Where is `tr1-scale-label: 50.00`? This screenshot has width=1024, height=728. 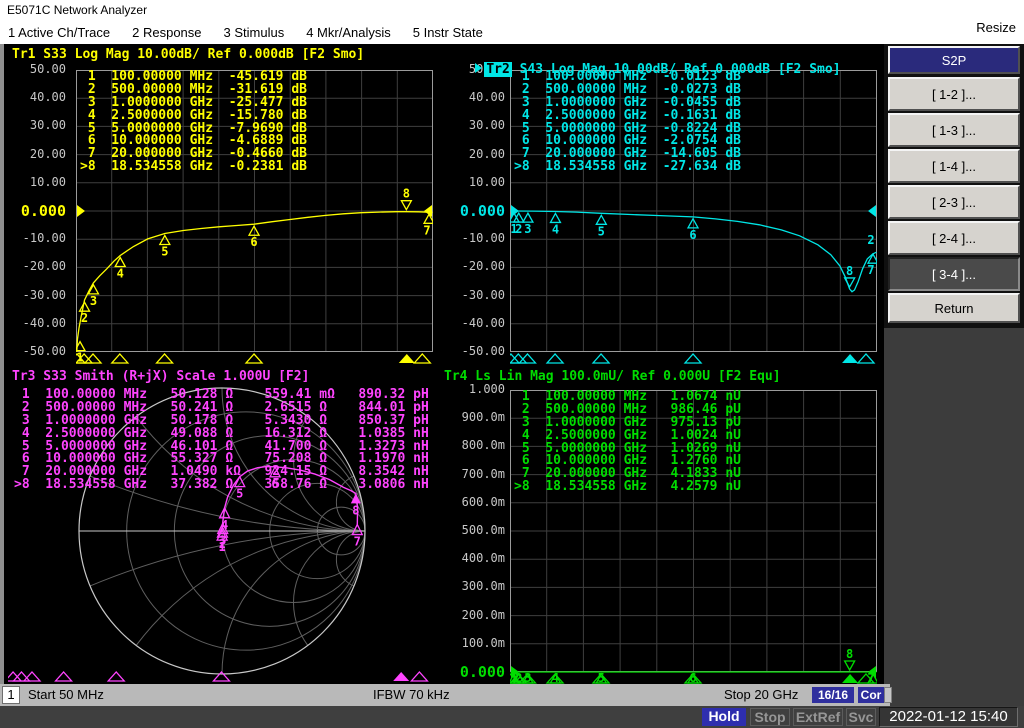
tr1-scale-label: 50.00 is located at coordinates (47, 69).